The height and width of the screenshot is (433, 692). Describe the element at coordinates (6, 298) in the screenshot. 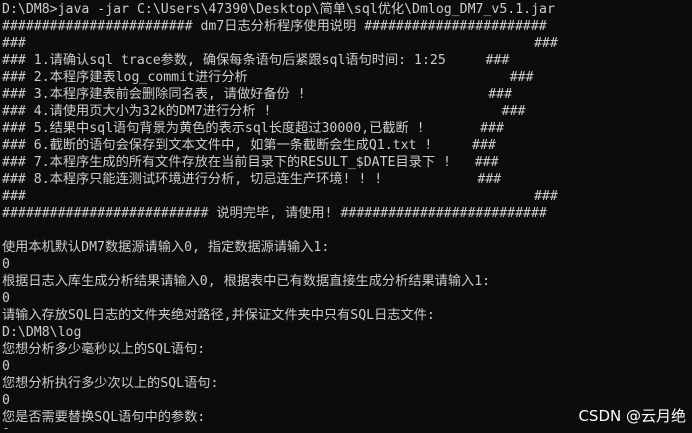

I see `input-analysis-mode: 0` at that location.